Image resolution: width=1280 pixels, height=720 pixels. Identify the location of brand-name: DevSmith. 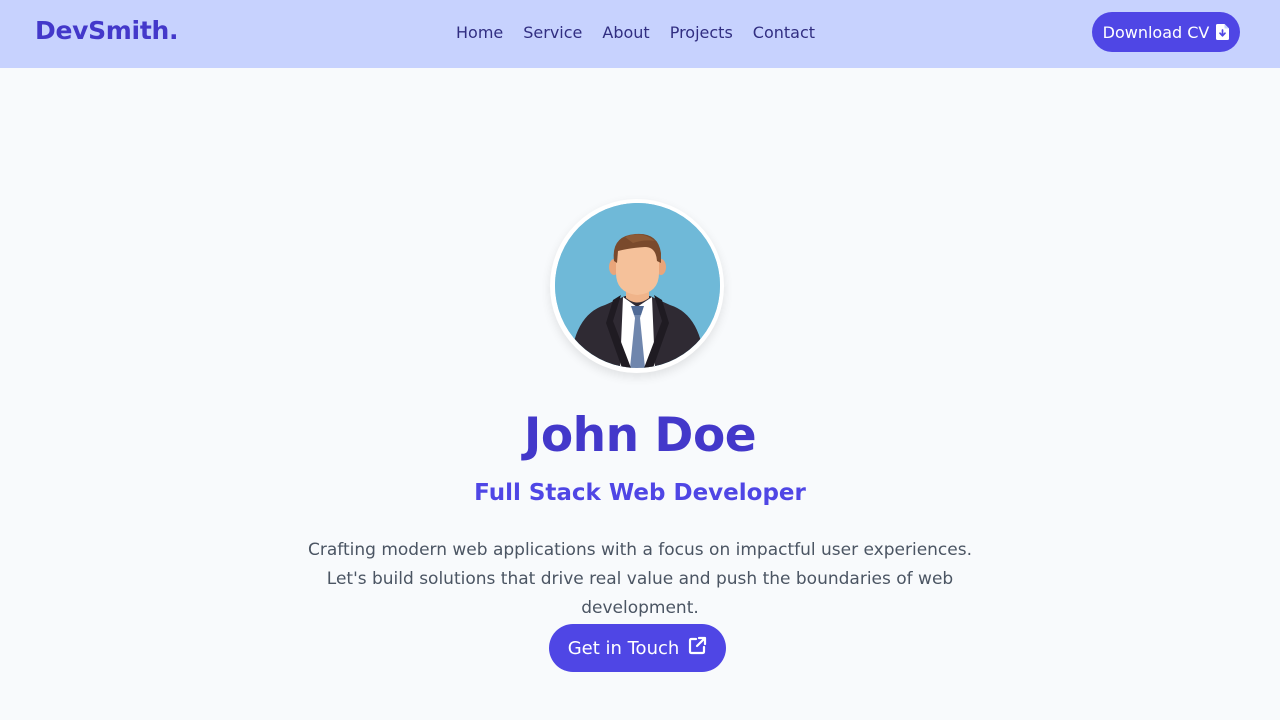
(102, 30).